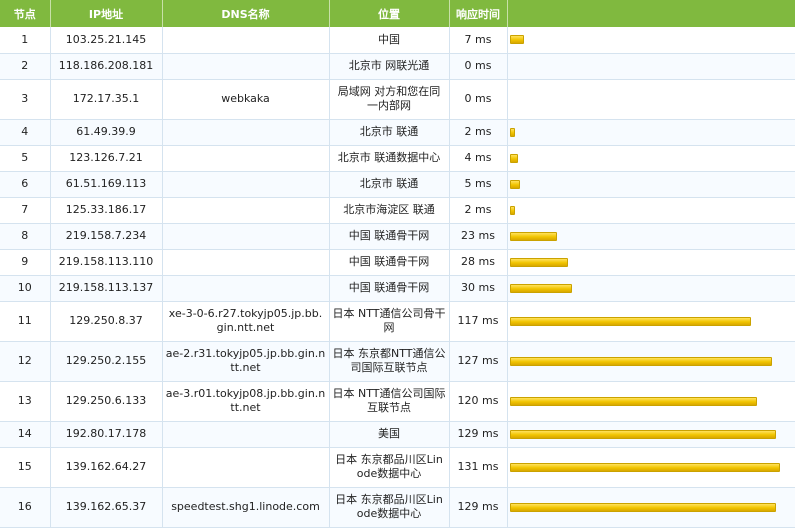 The image size is (795, 530). I want to click on table-row: 8 219.158.7.234 中国 联通骨干网 23 ms, so click(397, 236).